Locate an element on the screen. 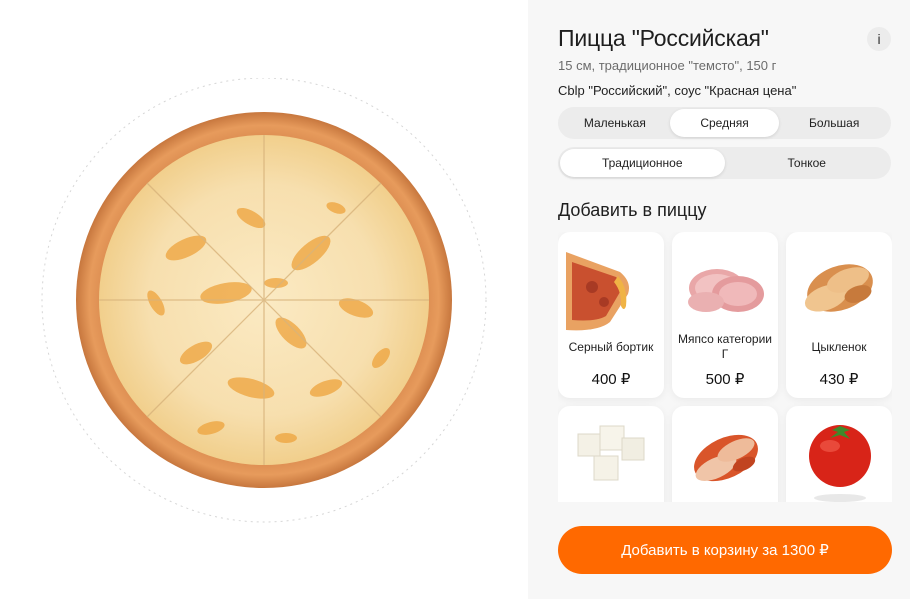 This screenshot has width=910, height=599. product-subtitle: 15 см, традиционное "темсто", 150 г is located at coordinates (667, 65).